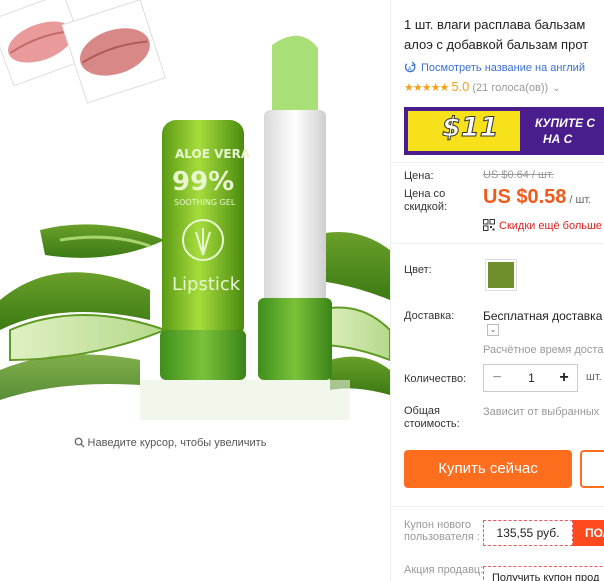 The height and width of the screenshot is (581, 604). What do you see at coordinates (528, 533) in the screenshot?
I see `coupon-value: 135,55 руб.` at bounding box center [528, 533].